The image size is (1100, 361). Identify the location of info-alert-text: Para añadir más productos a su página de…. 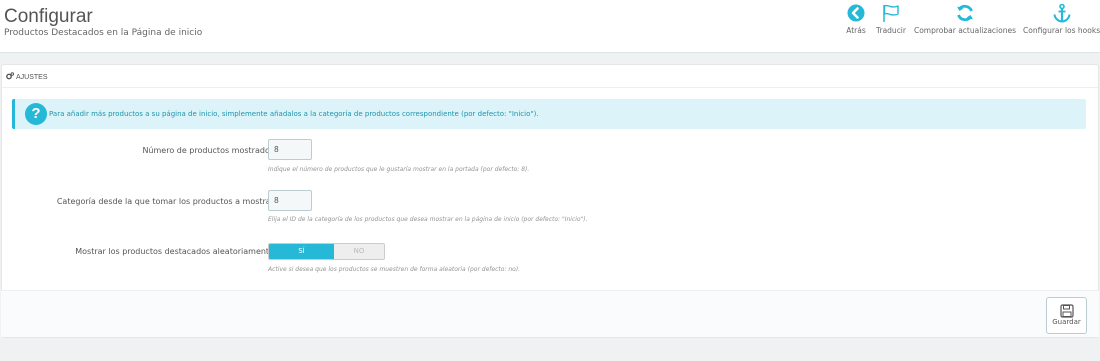
(294, 114).